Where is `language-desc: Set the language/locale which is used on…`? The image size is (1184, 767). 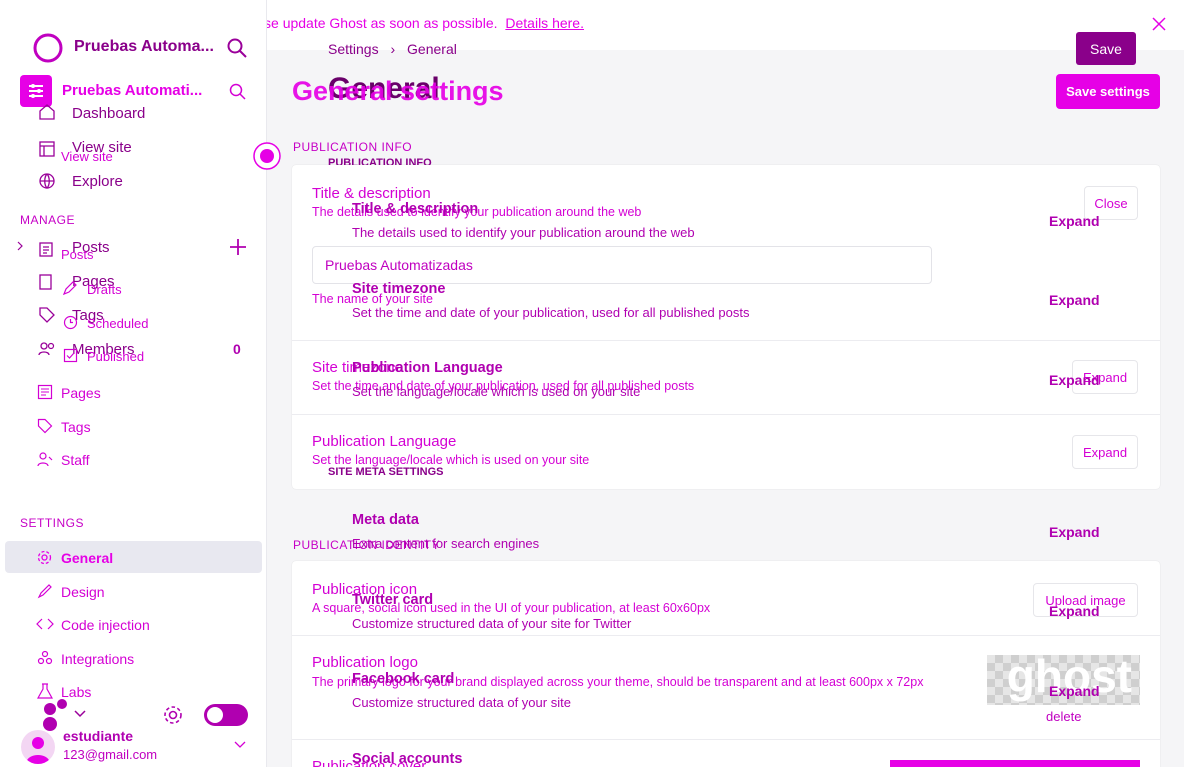 language-desc: Set the language/locale which is used on… is located at coordinates (451, 460).